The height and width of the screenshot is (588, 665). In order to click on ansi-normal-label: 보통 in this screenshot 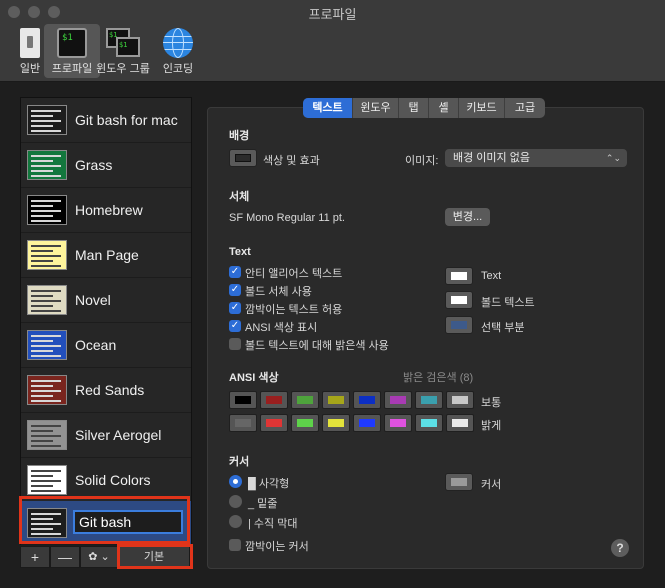, I will do `click(491, 403)`.